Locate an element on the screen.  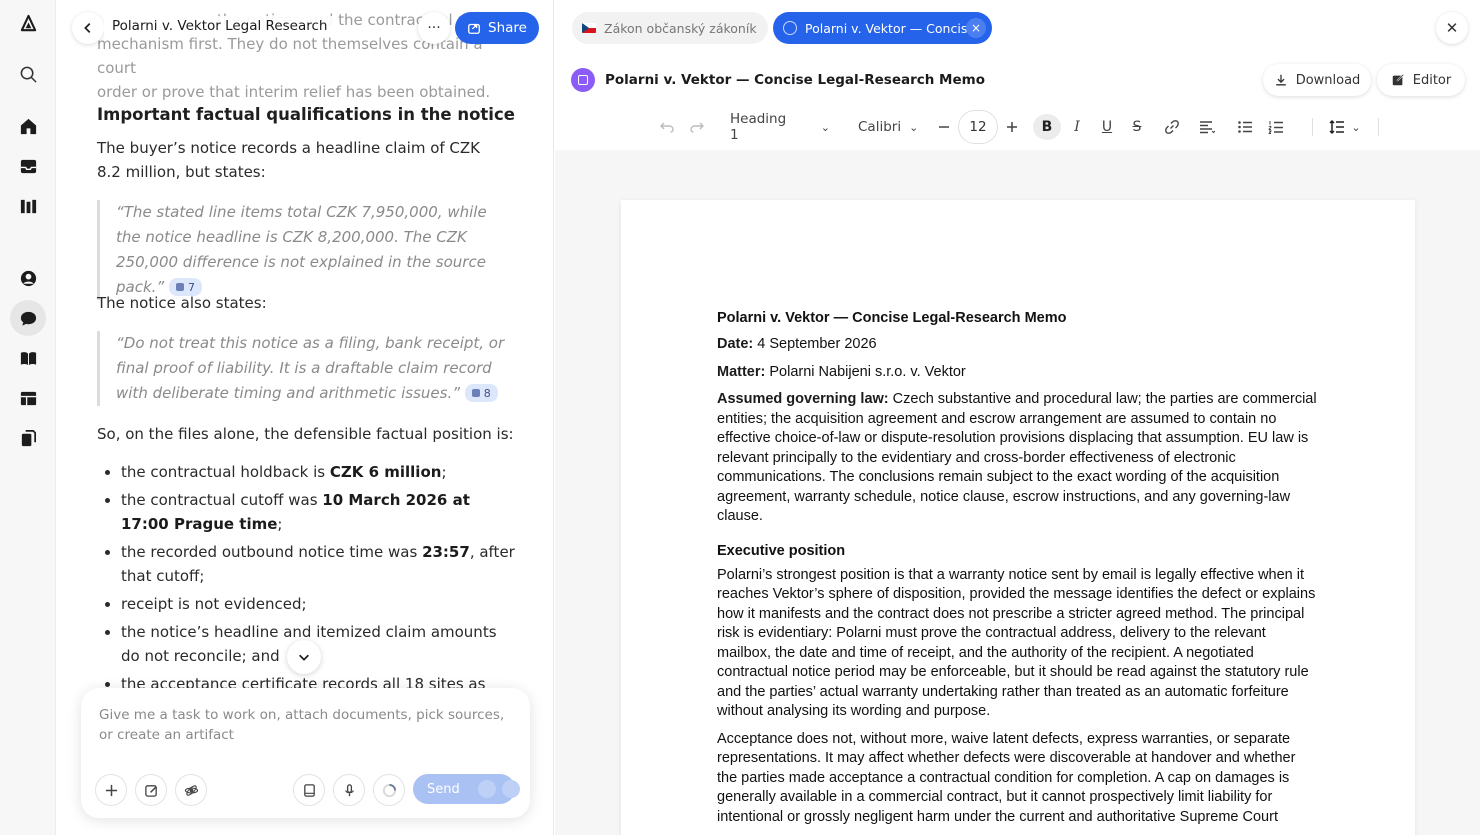
executive-heading: Executive position is located at coordinates (781, 550).